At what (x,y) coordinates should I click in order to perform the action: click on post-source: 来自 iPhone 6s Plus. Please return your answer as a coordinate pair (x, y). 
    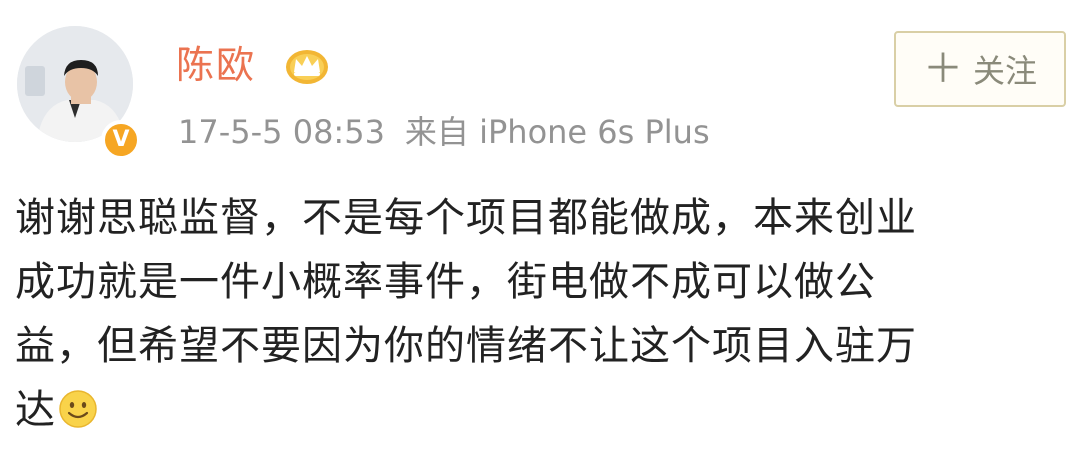
    Looking at the image, I should click on (557, 132).